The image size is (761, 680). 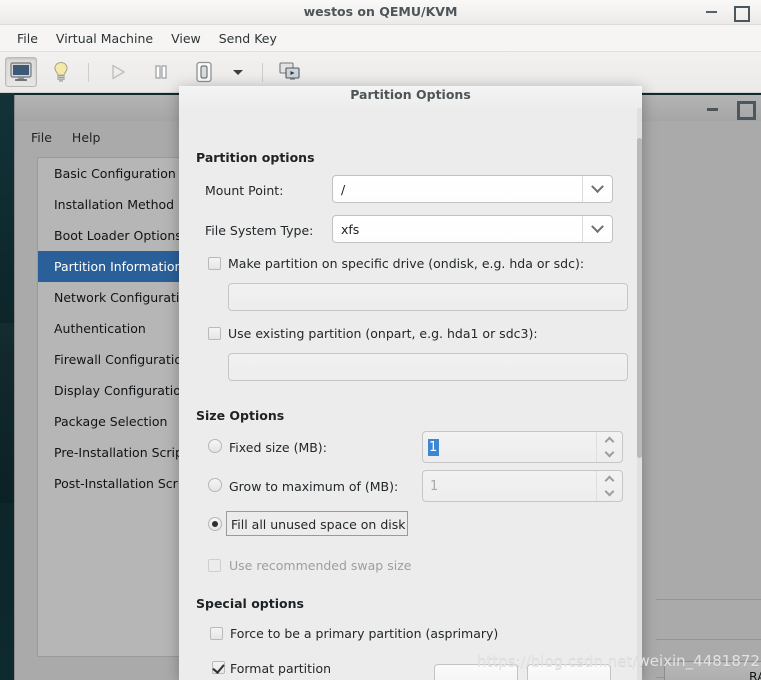 What do you see at coordinates (569, 672) in the screenshot?
I see `dialog-ok-button` at bounding box center [569, 672].